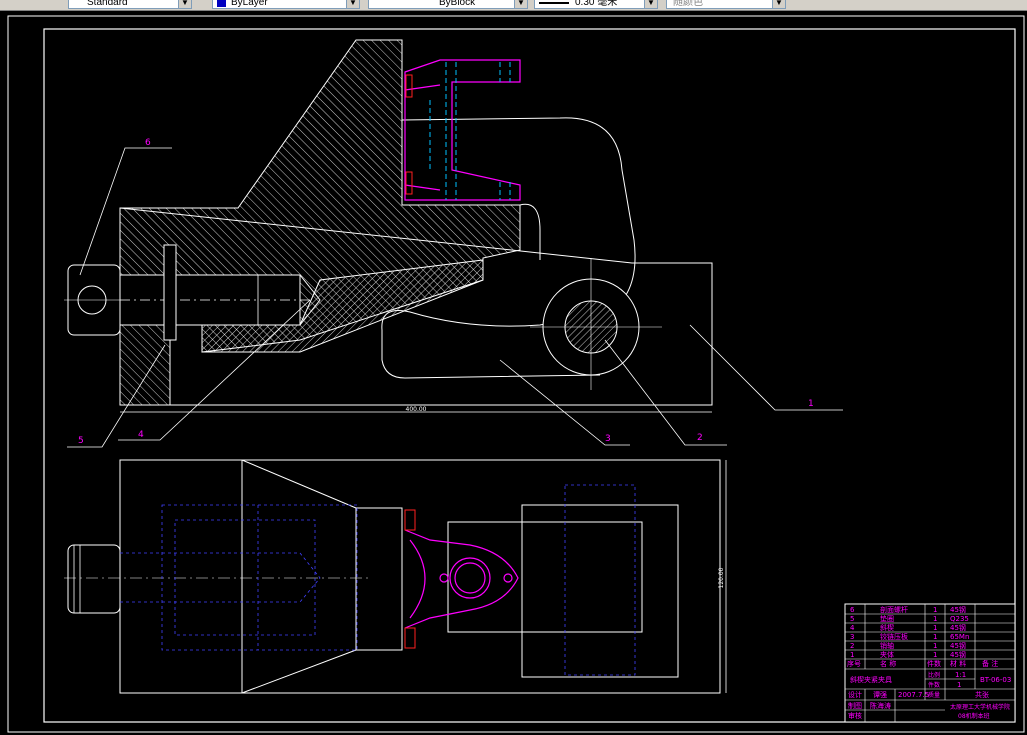  What do you see at coordinates (170, 292) in the screenshot?
I see `washer` at bounding box center [170, 292].